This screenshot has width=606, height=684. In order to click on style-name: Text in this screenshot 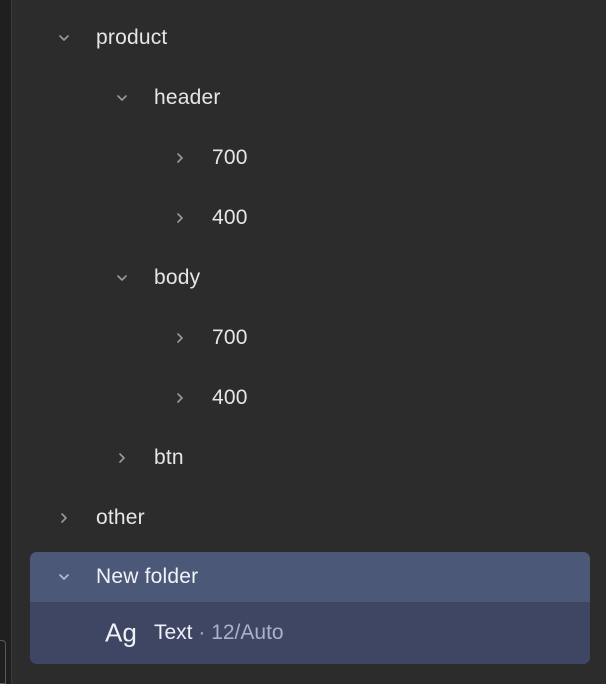, I will do `click(173, 632)`.